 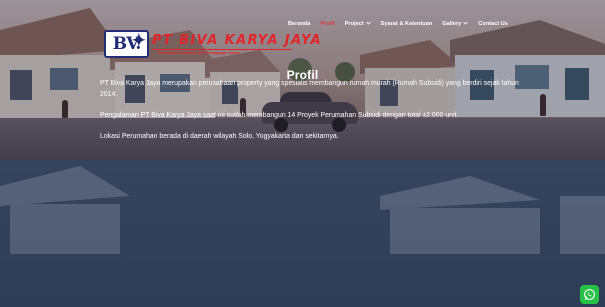 I want to click on whatsapp-button, so click(x=589, y=294).